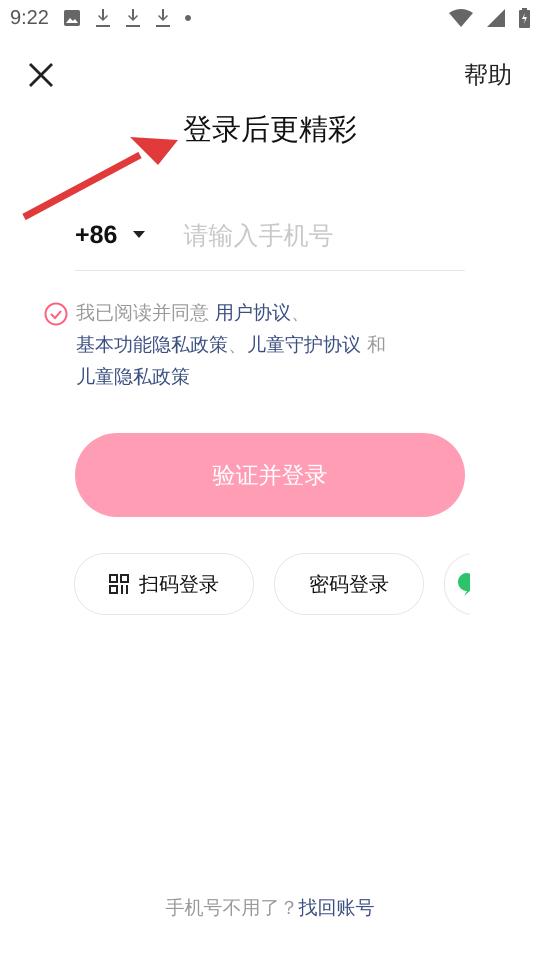 The width and height of the screenshot is (540, 960). Describe the element at coordinates (56, 314) in the screenshot. I see `agree-checkbox` at that location.